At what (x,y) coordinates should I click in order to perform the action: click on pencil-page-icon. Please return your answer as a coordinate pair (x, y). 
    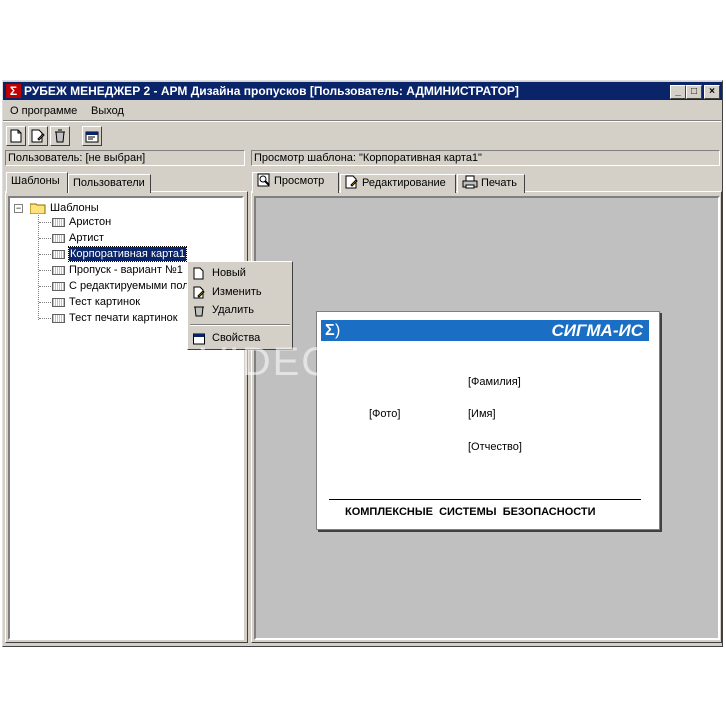
    Looking at the image, I should click on (351, 182).